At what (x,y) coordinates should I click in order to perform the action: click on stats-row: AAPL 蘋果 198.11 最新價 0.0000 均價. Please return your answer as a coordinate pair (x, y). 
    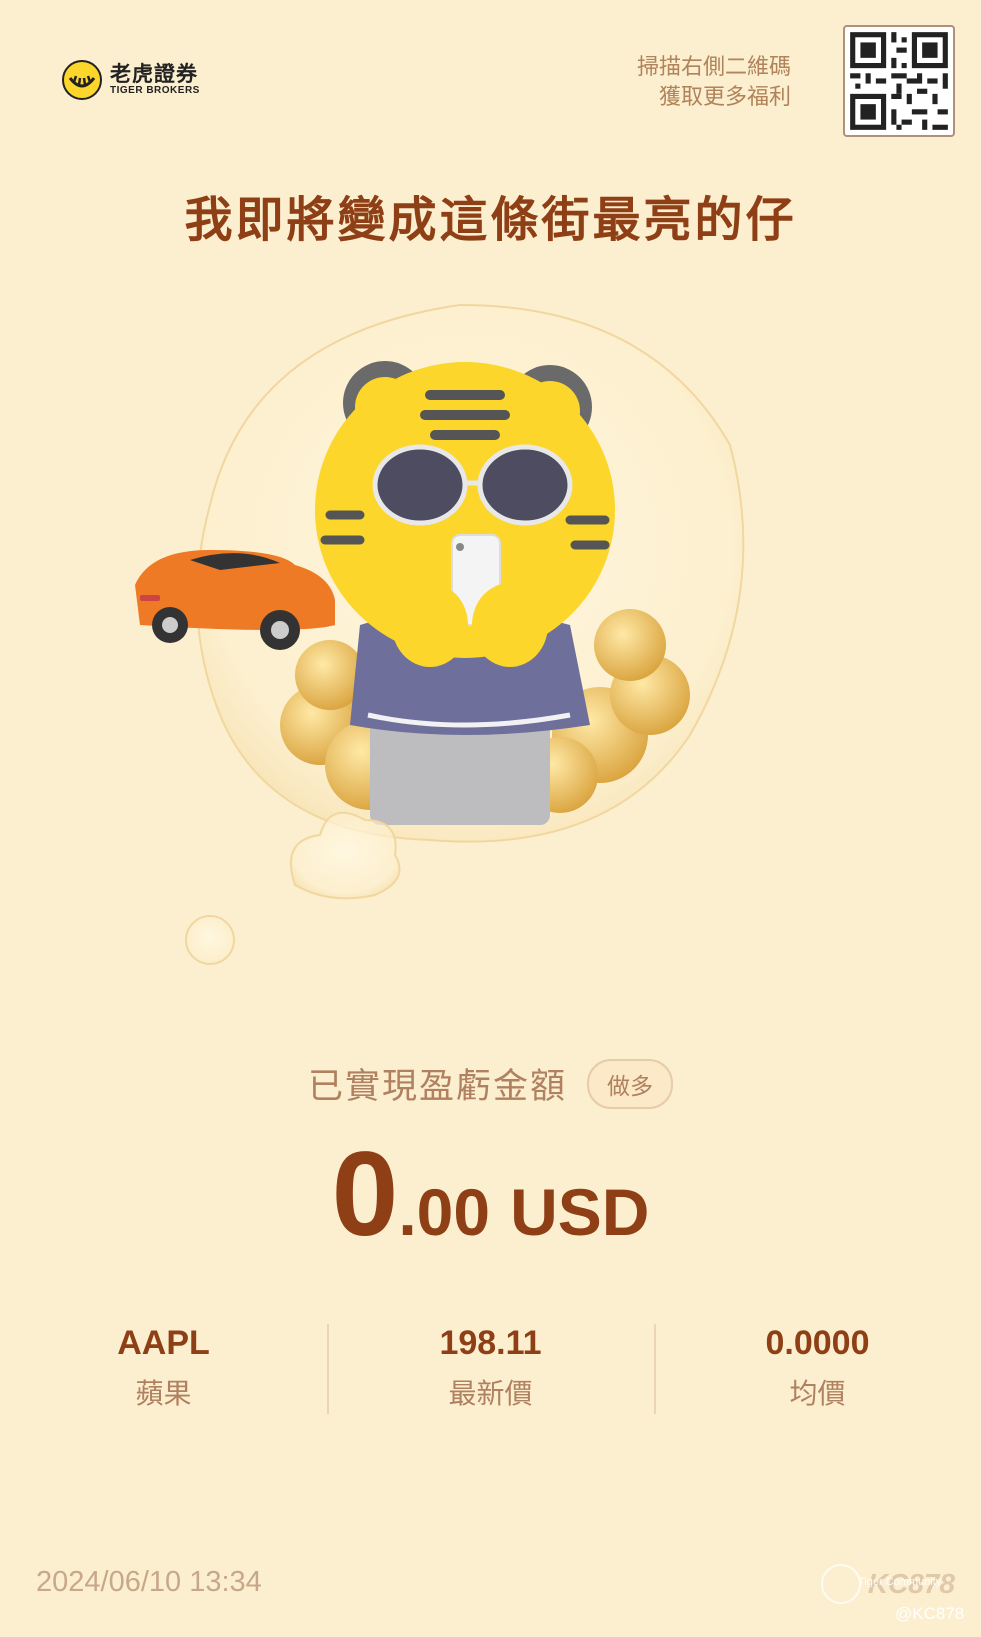
    Looking at the image, I should click on (490, 1368).